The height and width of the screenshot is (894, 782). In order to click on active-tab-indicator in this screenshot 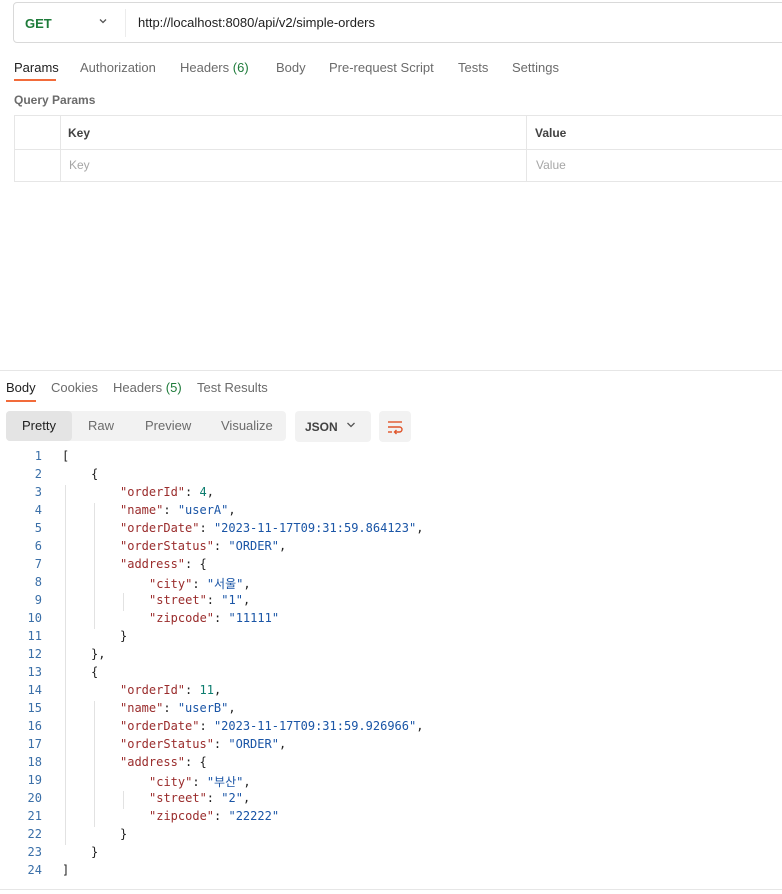, I will do `click(35, 80)`.